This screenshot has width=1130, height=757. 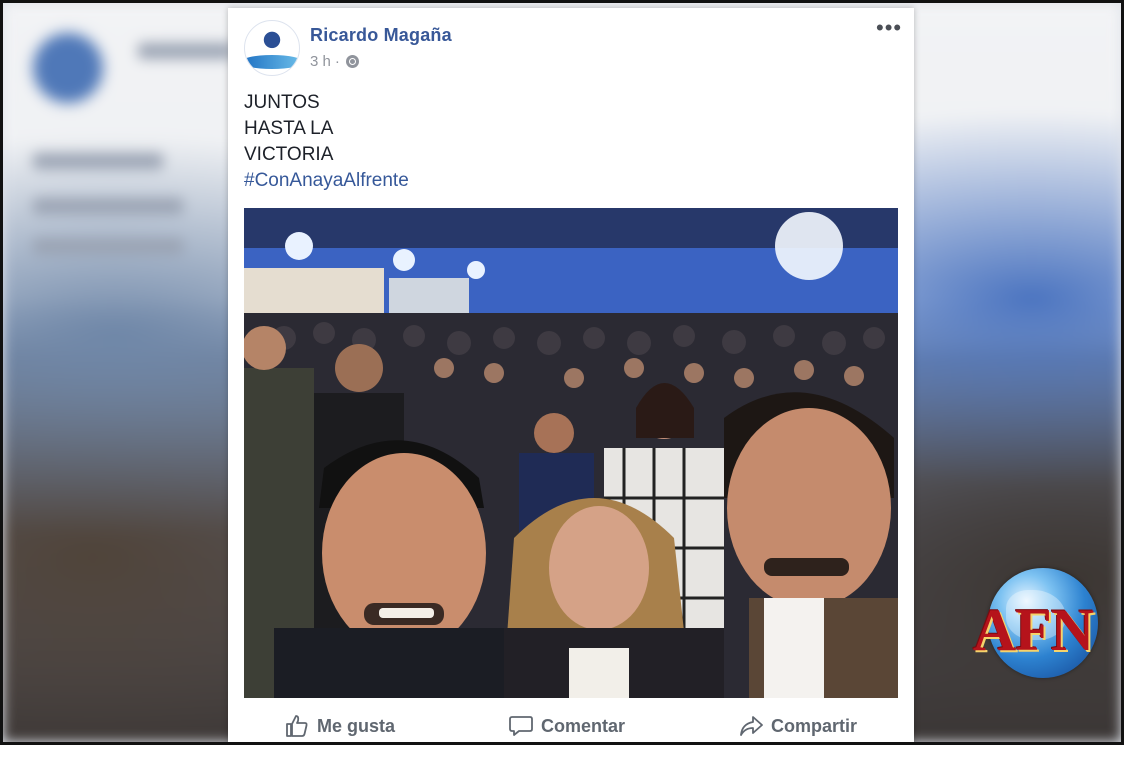 I want to click on afn-watermark-logo: AFN, so click(x=1033, y=627).